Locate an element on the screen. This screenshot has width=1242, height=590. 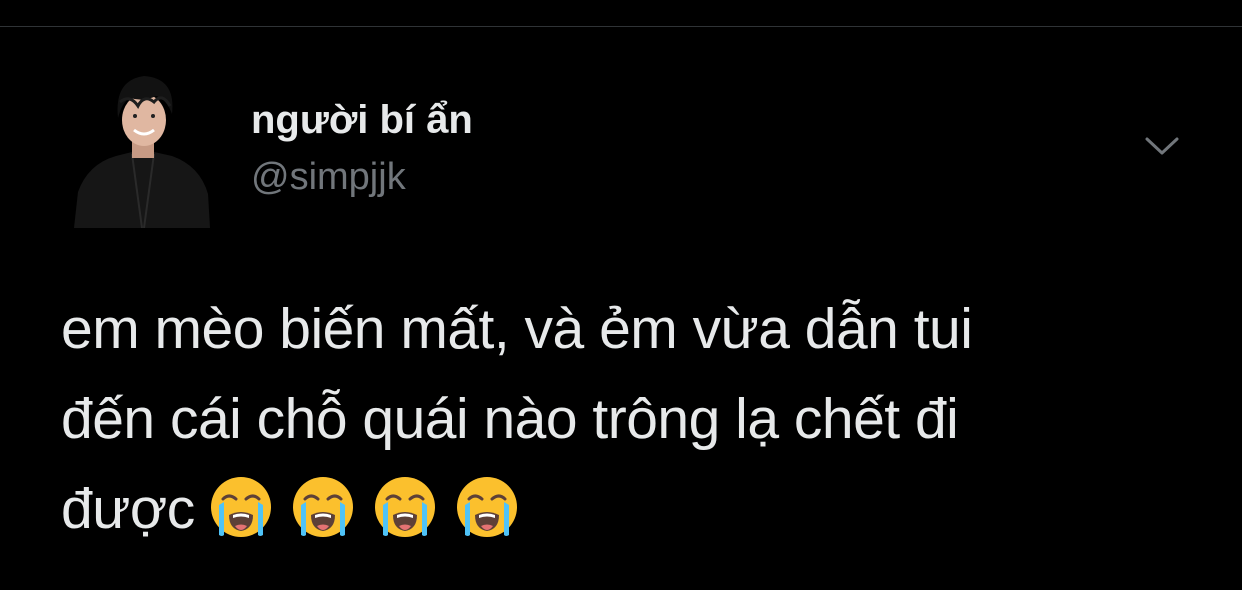
author-display-name: người bí ẩn is located at coordinates (362, 120).